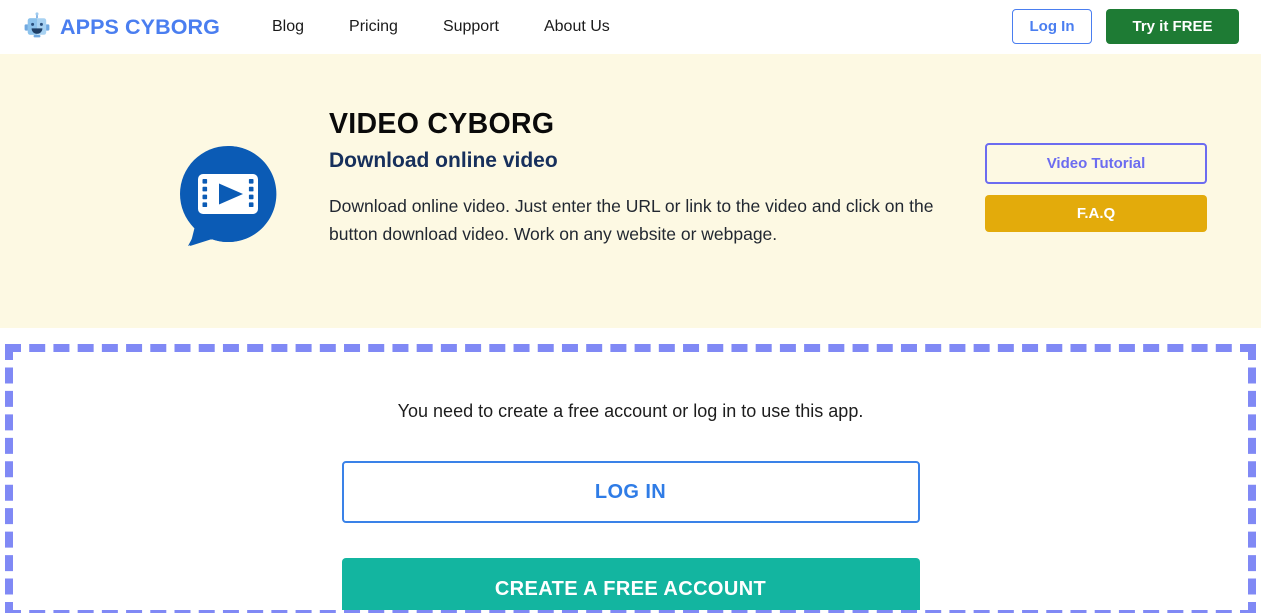  Describe the element at coordinates (442, 124) in the screenshot. I see `page-title: VIDEO CYBORG` at that location.